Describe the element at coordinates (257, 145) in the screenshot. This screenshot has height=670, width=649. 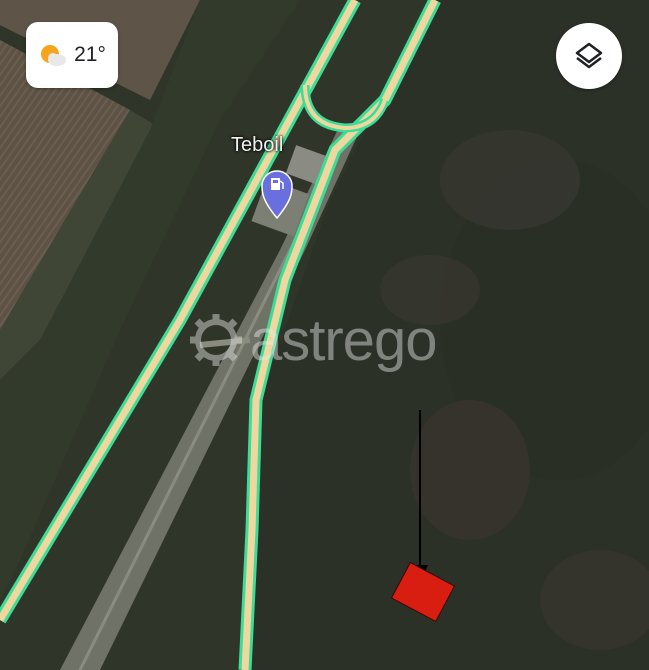
I see `poi-label: Teboil` at that location.